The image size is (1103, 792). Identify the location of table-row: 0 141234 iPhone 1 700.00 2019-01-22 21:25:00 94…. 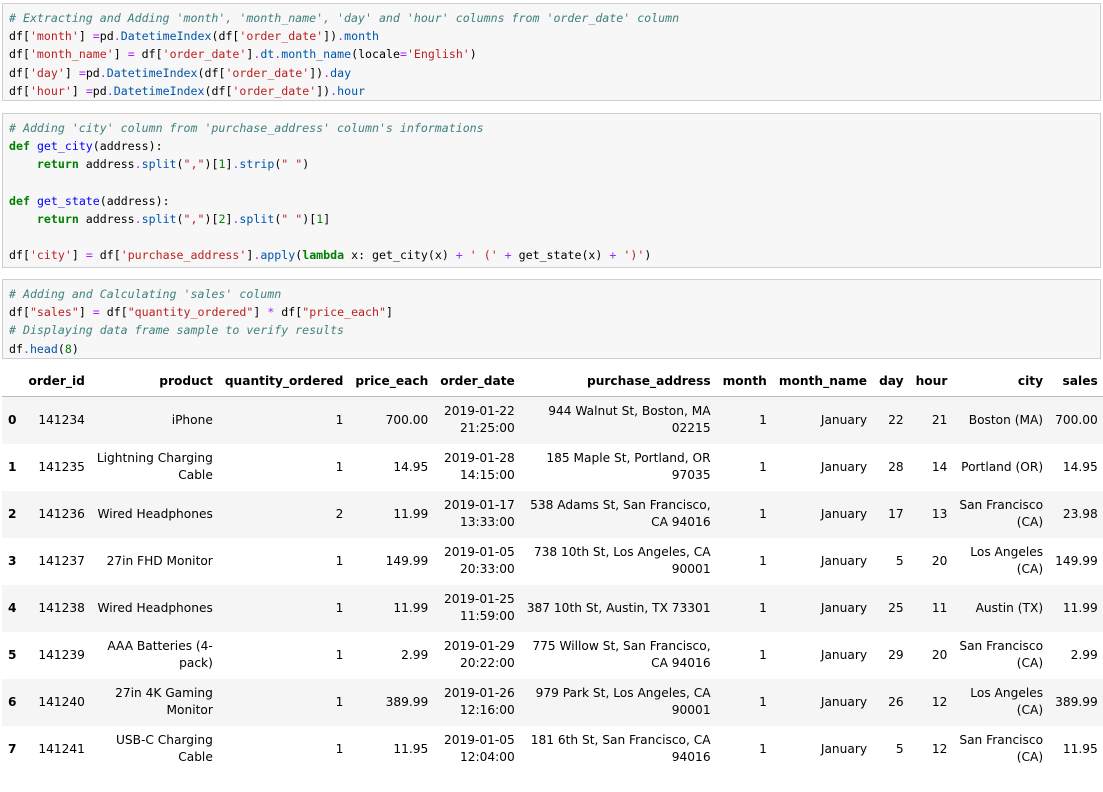
(552, 420).